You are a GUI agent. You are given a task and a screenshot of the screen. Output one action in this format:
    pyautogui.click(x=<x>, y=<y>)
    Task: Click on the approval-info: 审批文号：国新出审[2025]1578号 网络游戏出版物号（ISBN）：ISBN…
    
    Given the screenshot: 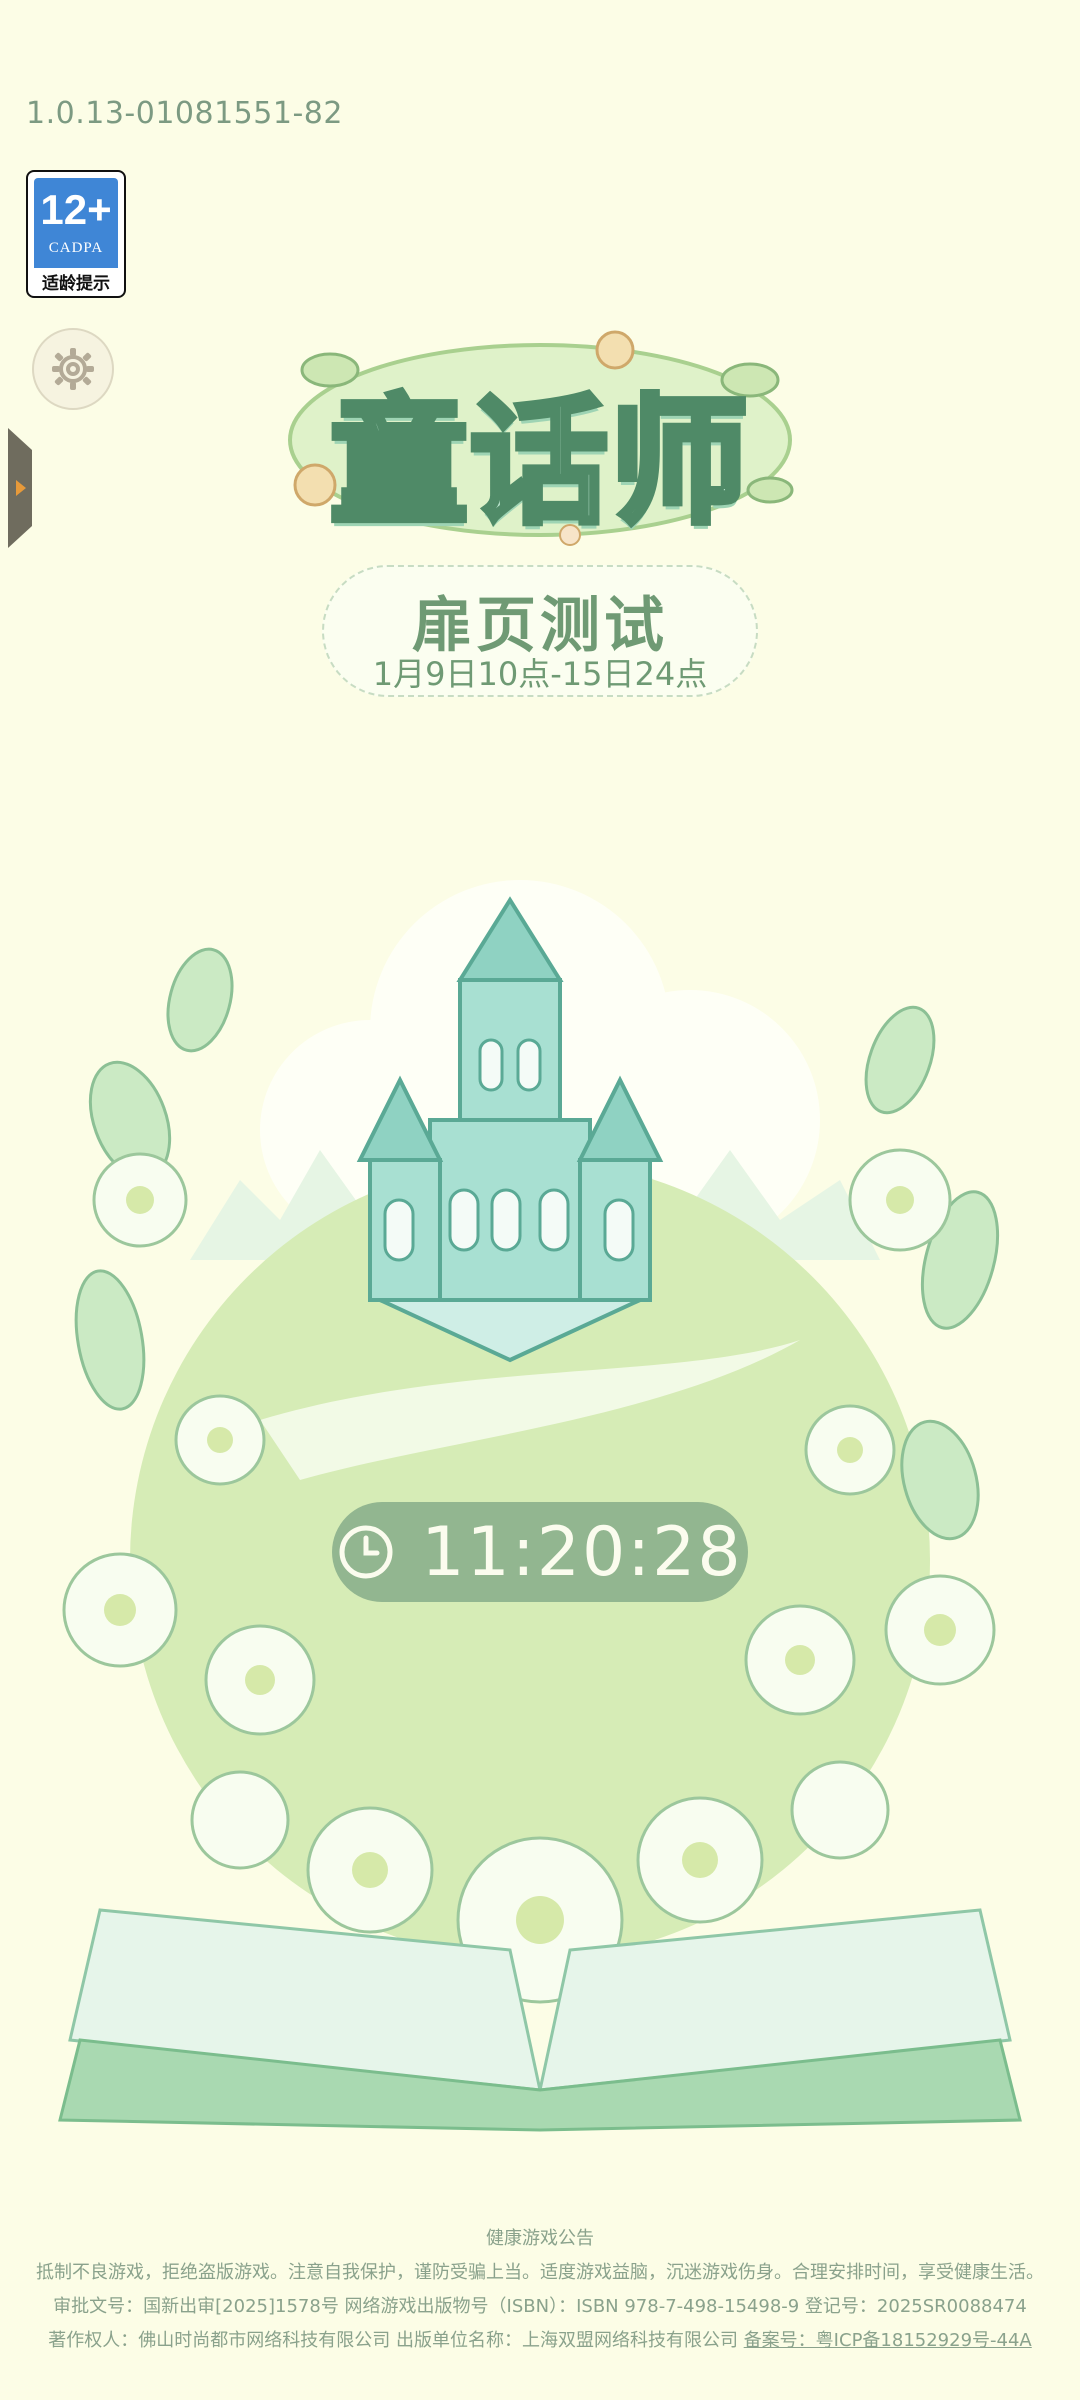 What is the action you would take?
    pyautogui.click(x=540, y=2306)
    